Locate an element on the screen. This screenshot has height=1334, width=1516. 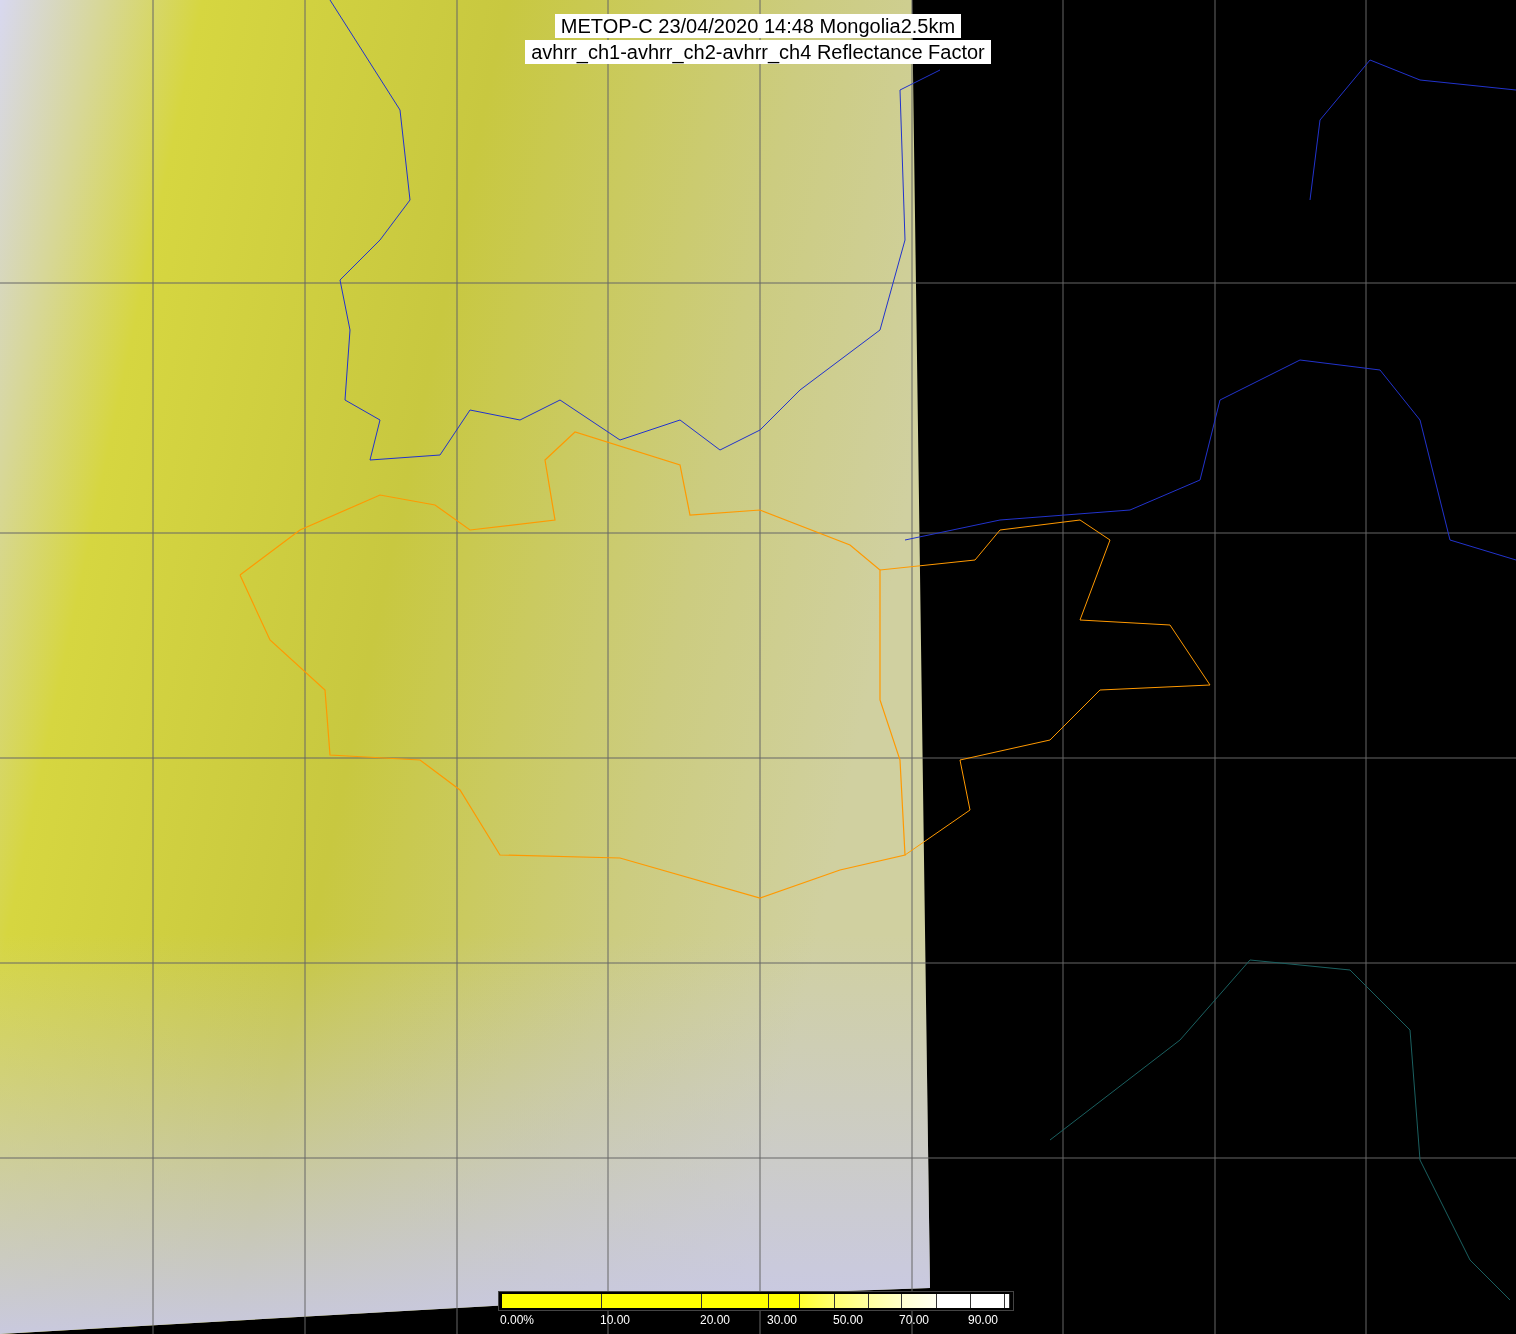
map-title: METOP-C 23/04/2020 14:48 Mongolia2.5km is located at coordinates (758, 26).